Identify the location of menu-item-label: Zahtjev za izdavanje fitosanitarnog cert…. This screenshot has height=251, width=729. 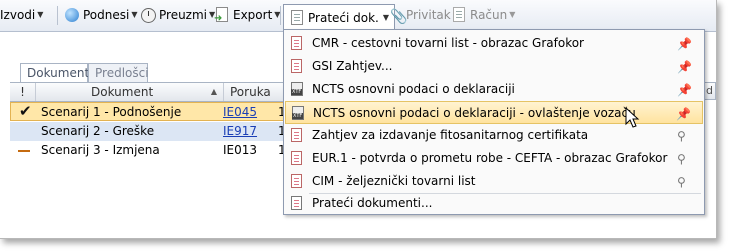
(450, 135).